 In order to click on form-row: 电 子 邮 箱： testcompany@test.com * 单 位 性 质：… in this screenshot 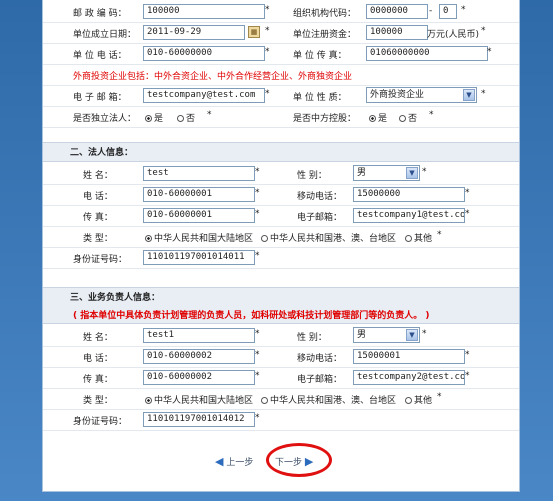, I will do `click(281, 96)`.